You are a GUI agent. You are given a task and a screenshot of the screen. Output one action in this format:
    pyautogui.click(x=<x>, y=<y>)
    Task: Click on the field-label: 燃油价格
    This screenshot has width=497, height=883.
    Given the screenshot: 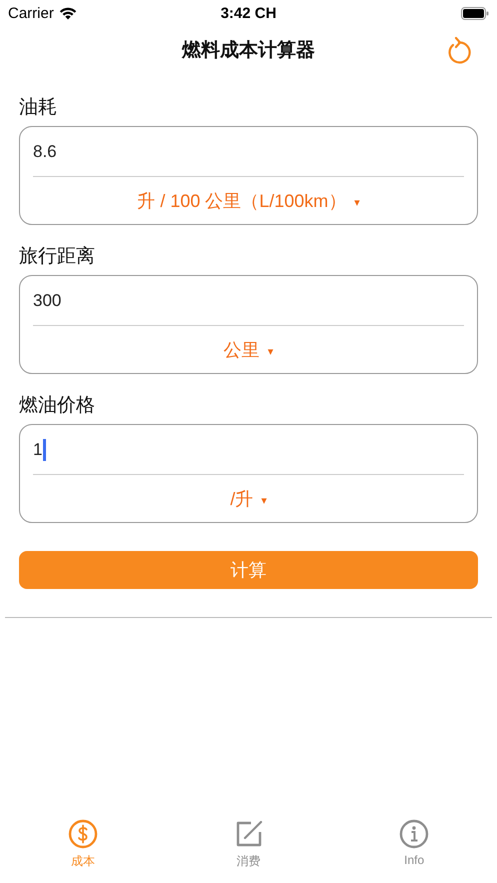 What is the action you would take?
    pyautogui.click(x=57, y=406)
    